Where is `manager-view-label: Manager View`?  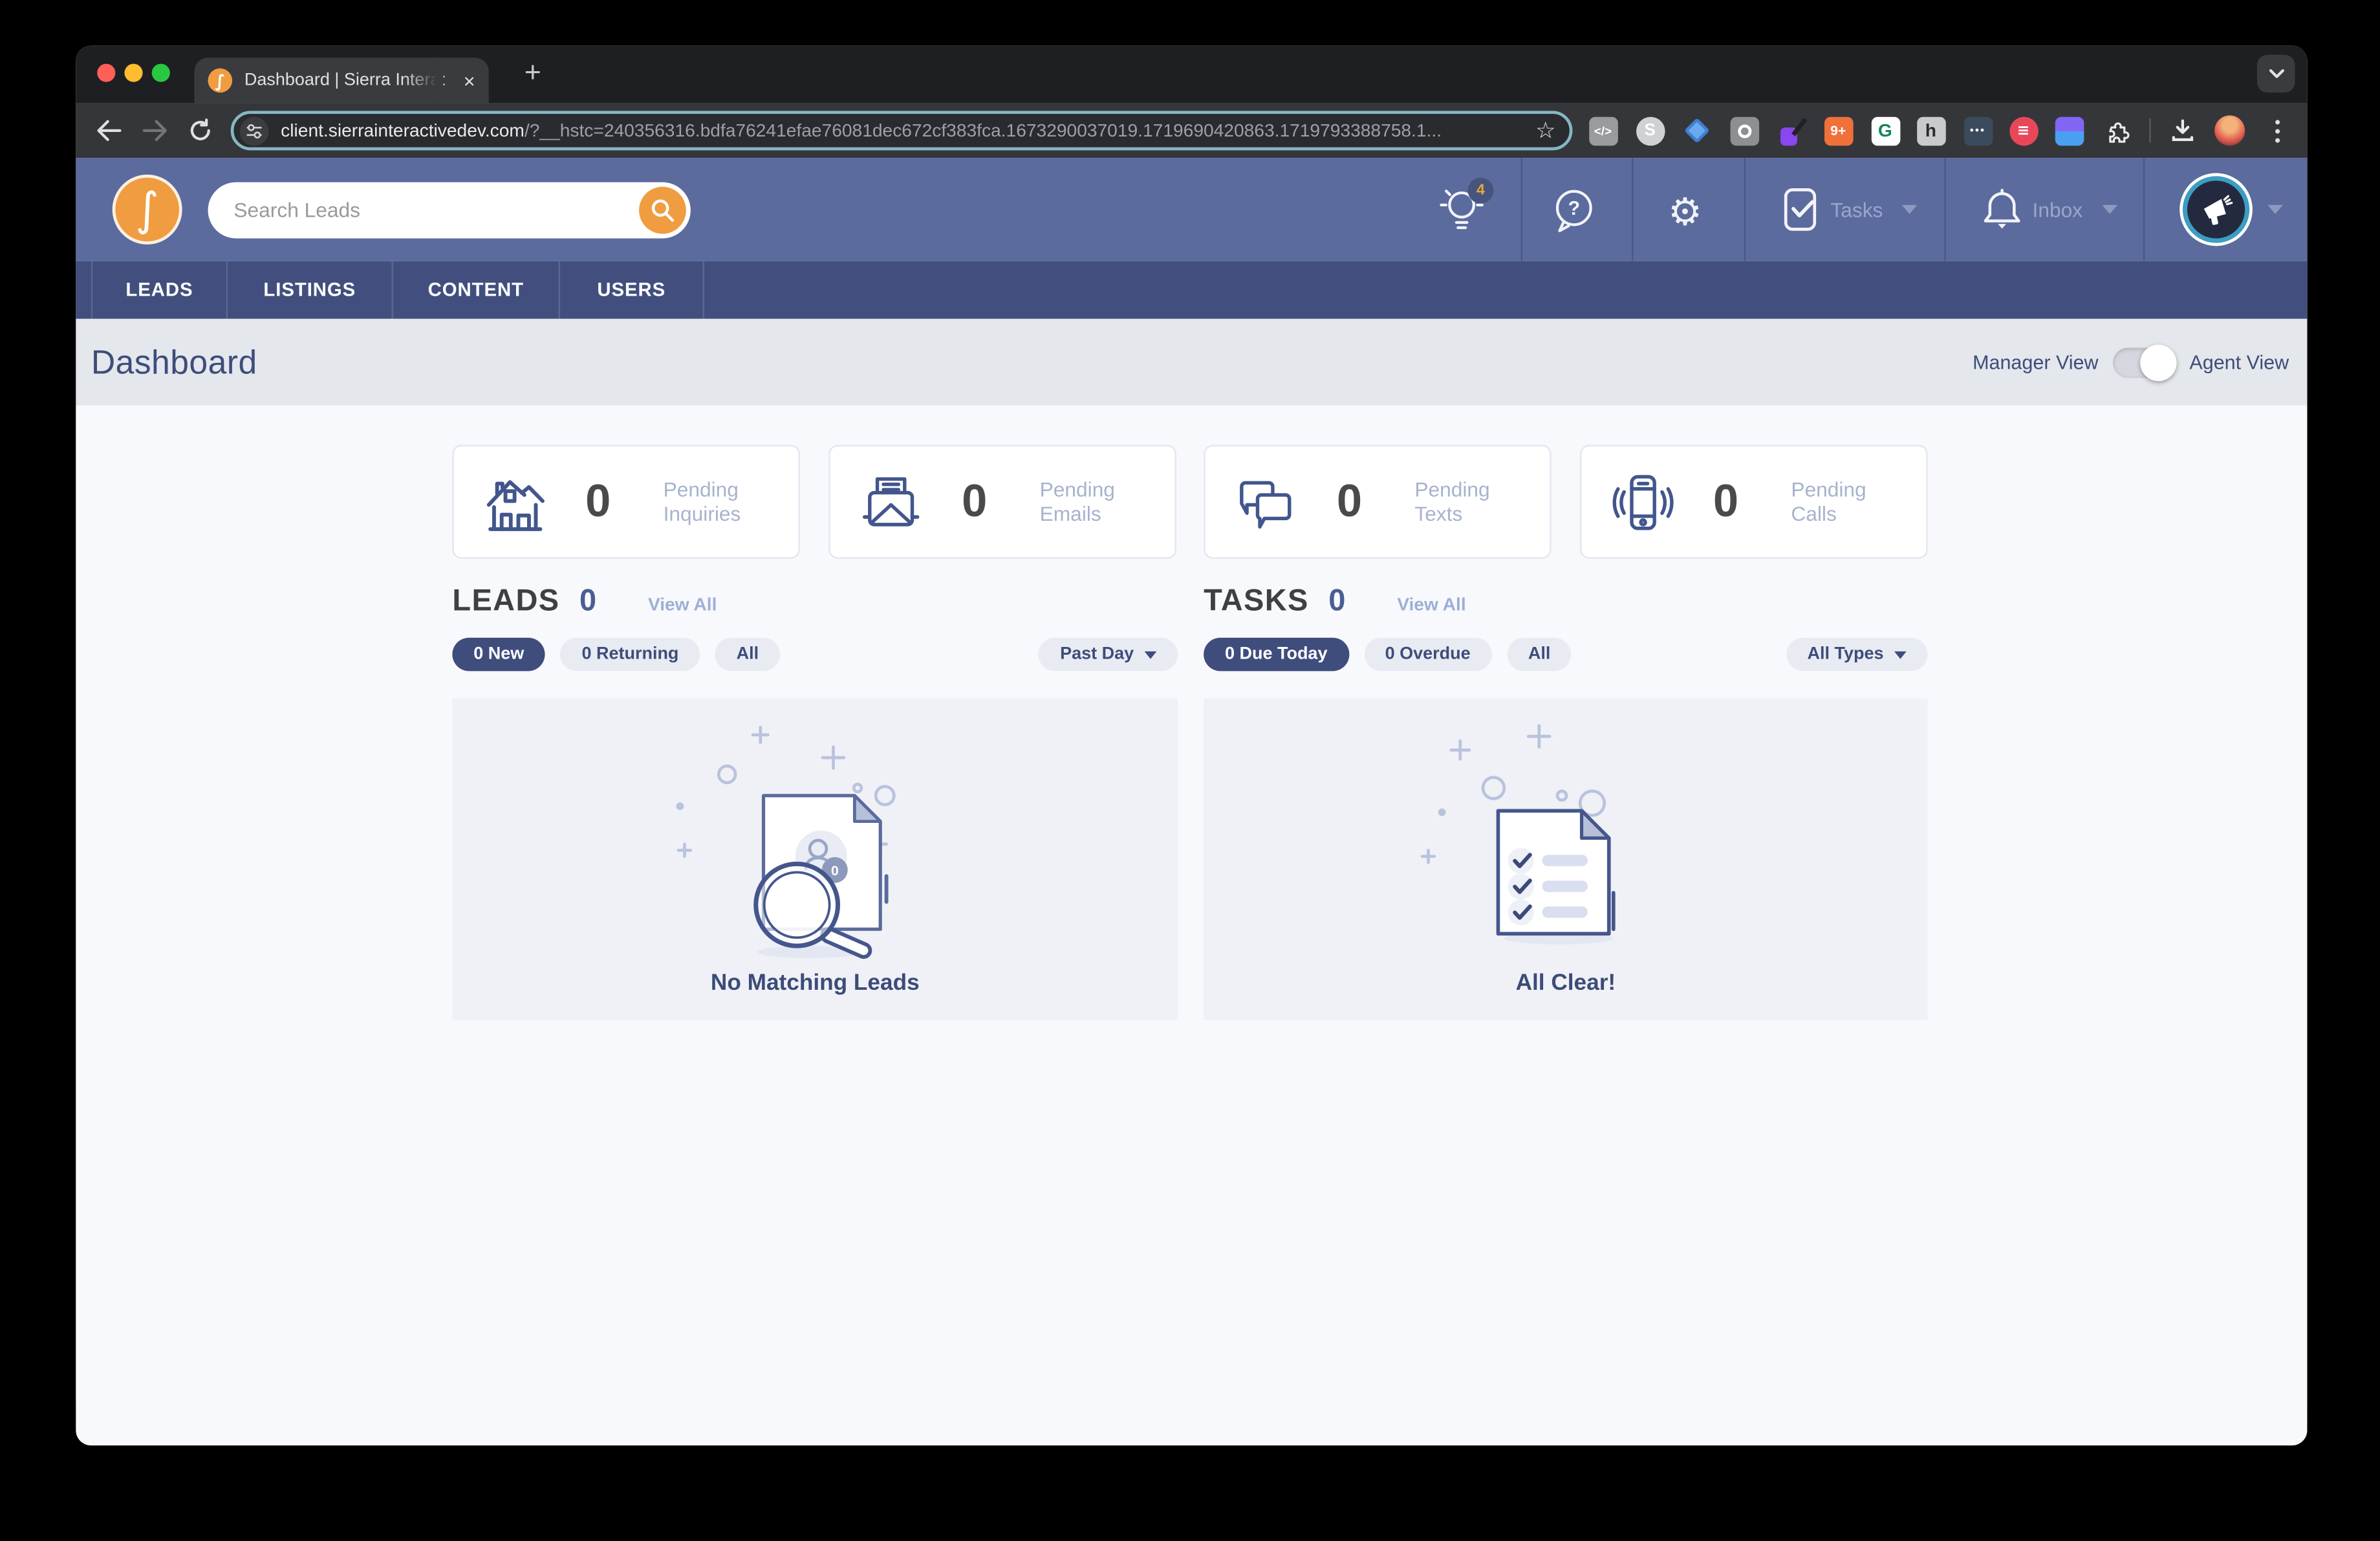
manager-view-label: Manager View is located at coordinates (2036, 362).